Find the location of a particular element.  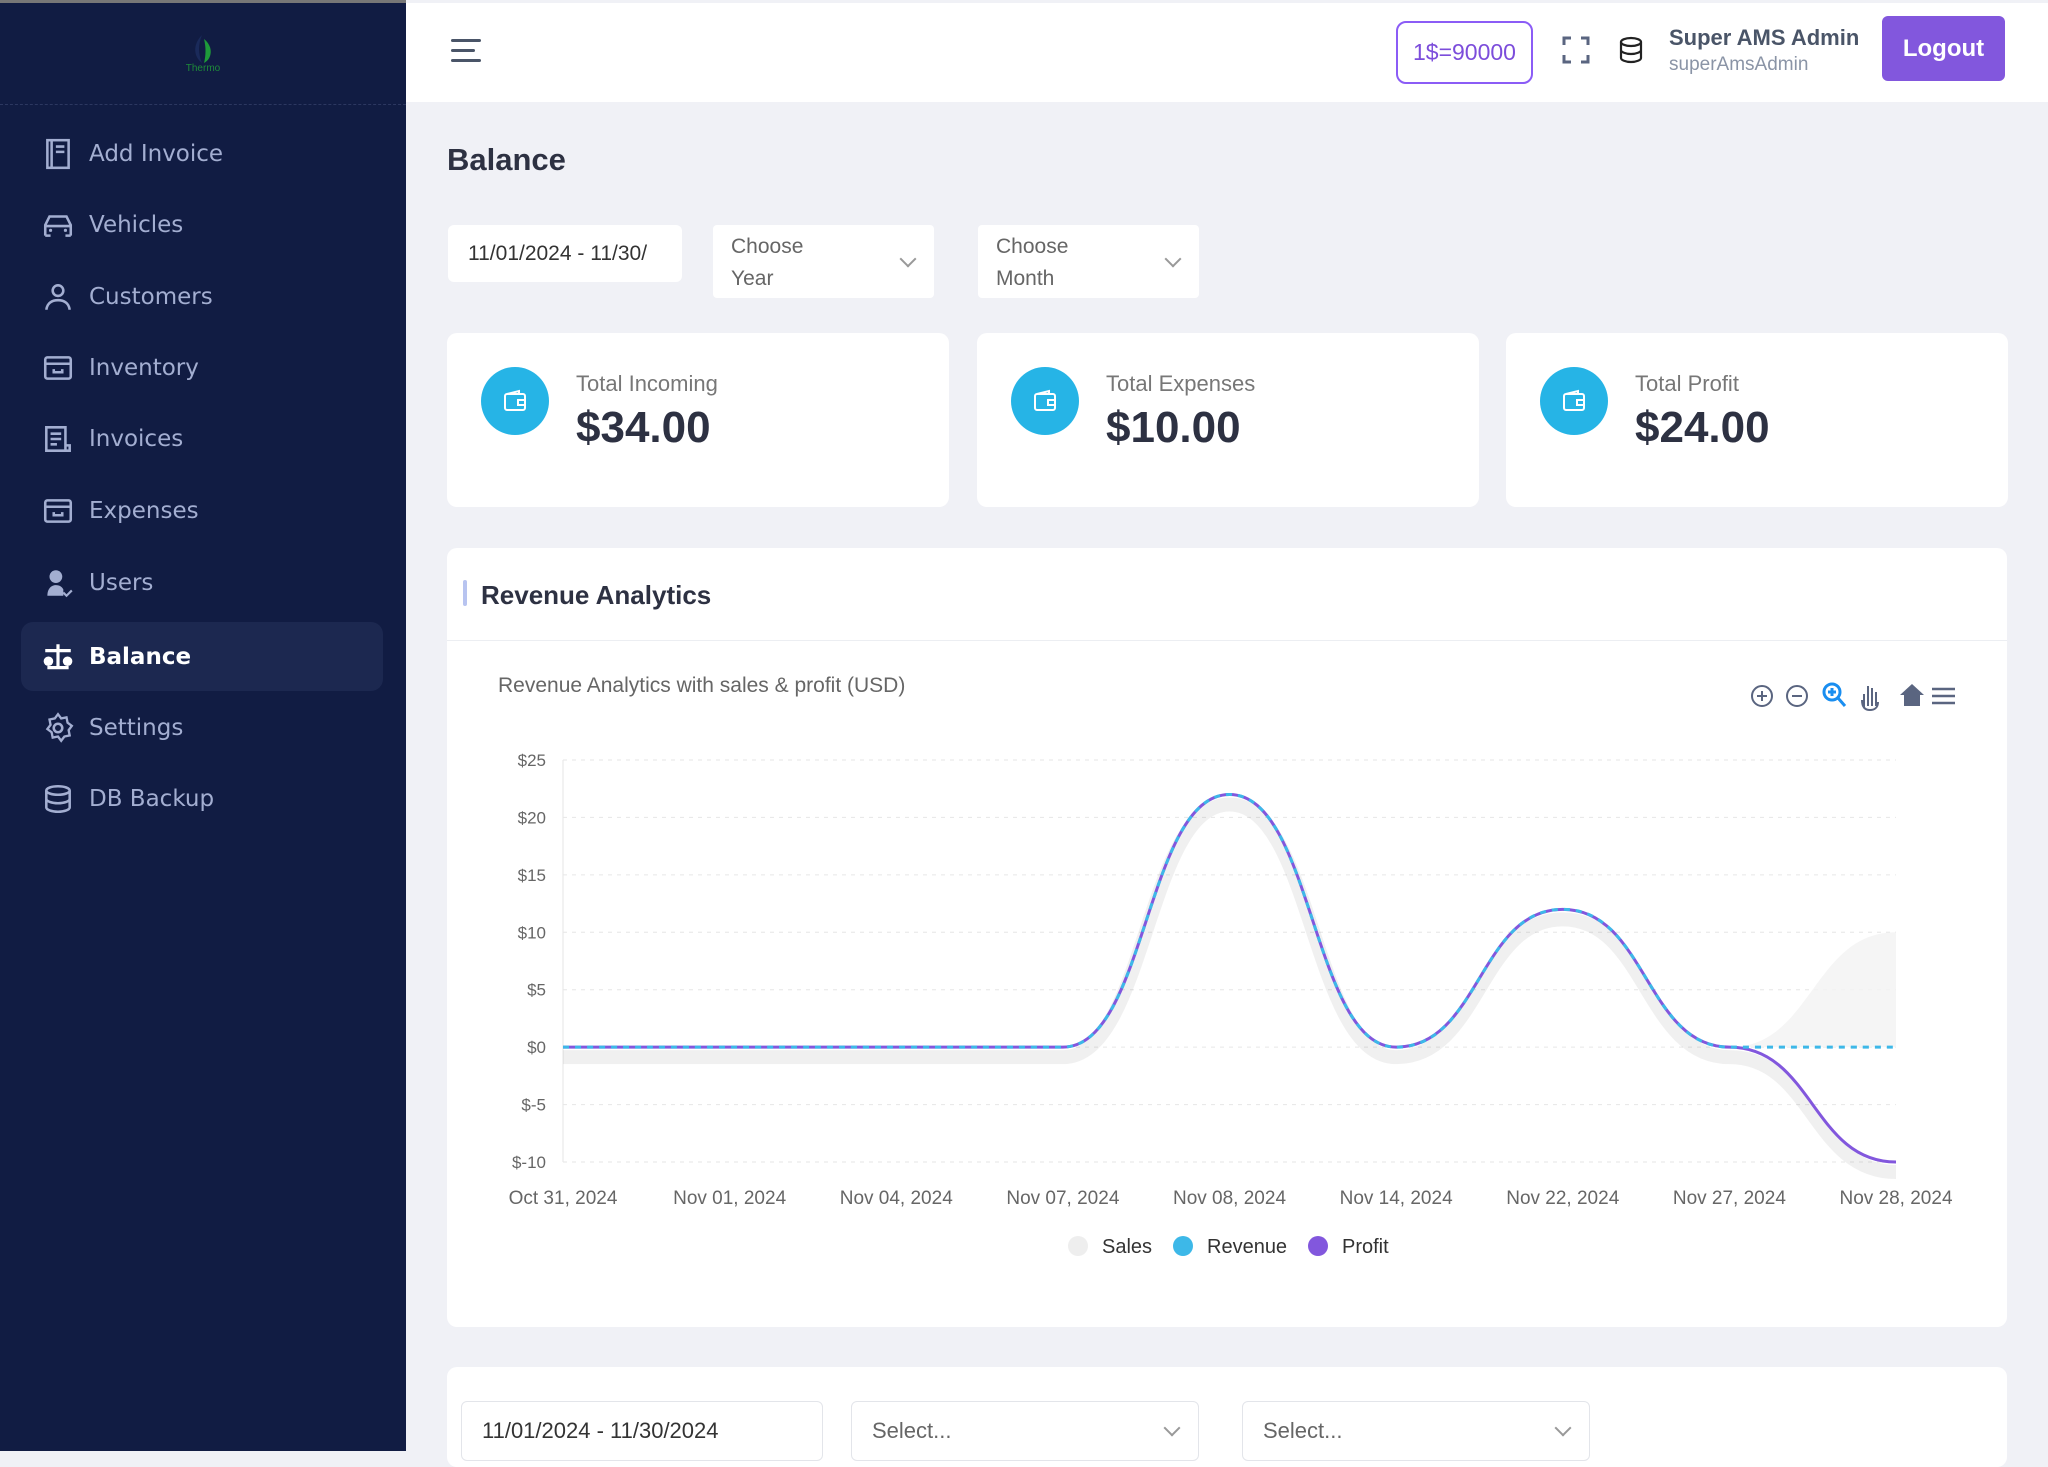

x-tick-label: Oct 31, 2024 is located at coordinates (563, 1198).